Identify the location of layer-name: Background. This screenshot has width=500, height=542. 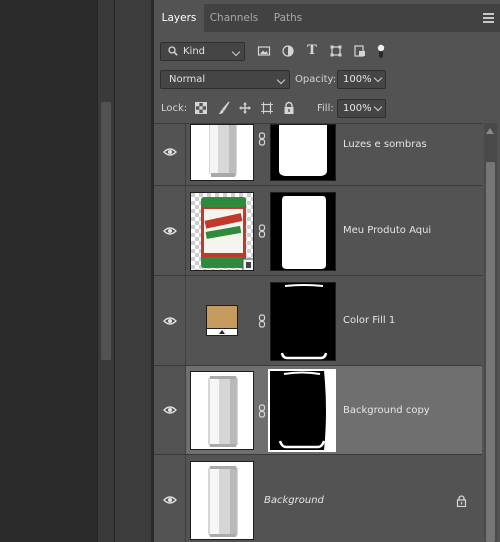
(294, 500).